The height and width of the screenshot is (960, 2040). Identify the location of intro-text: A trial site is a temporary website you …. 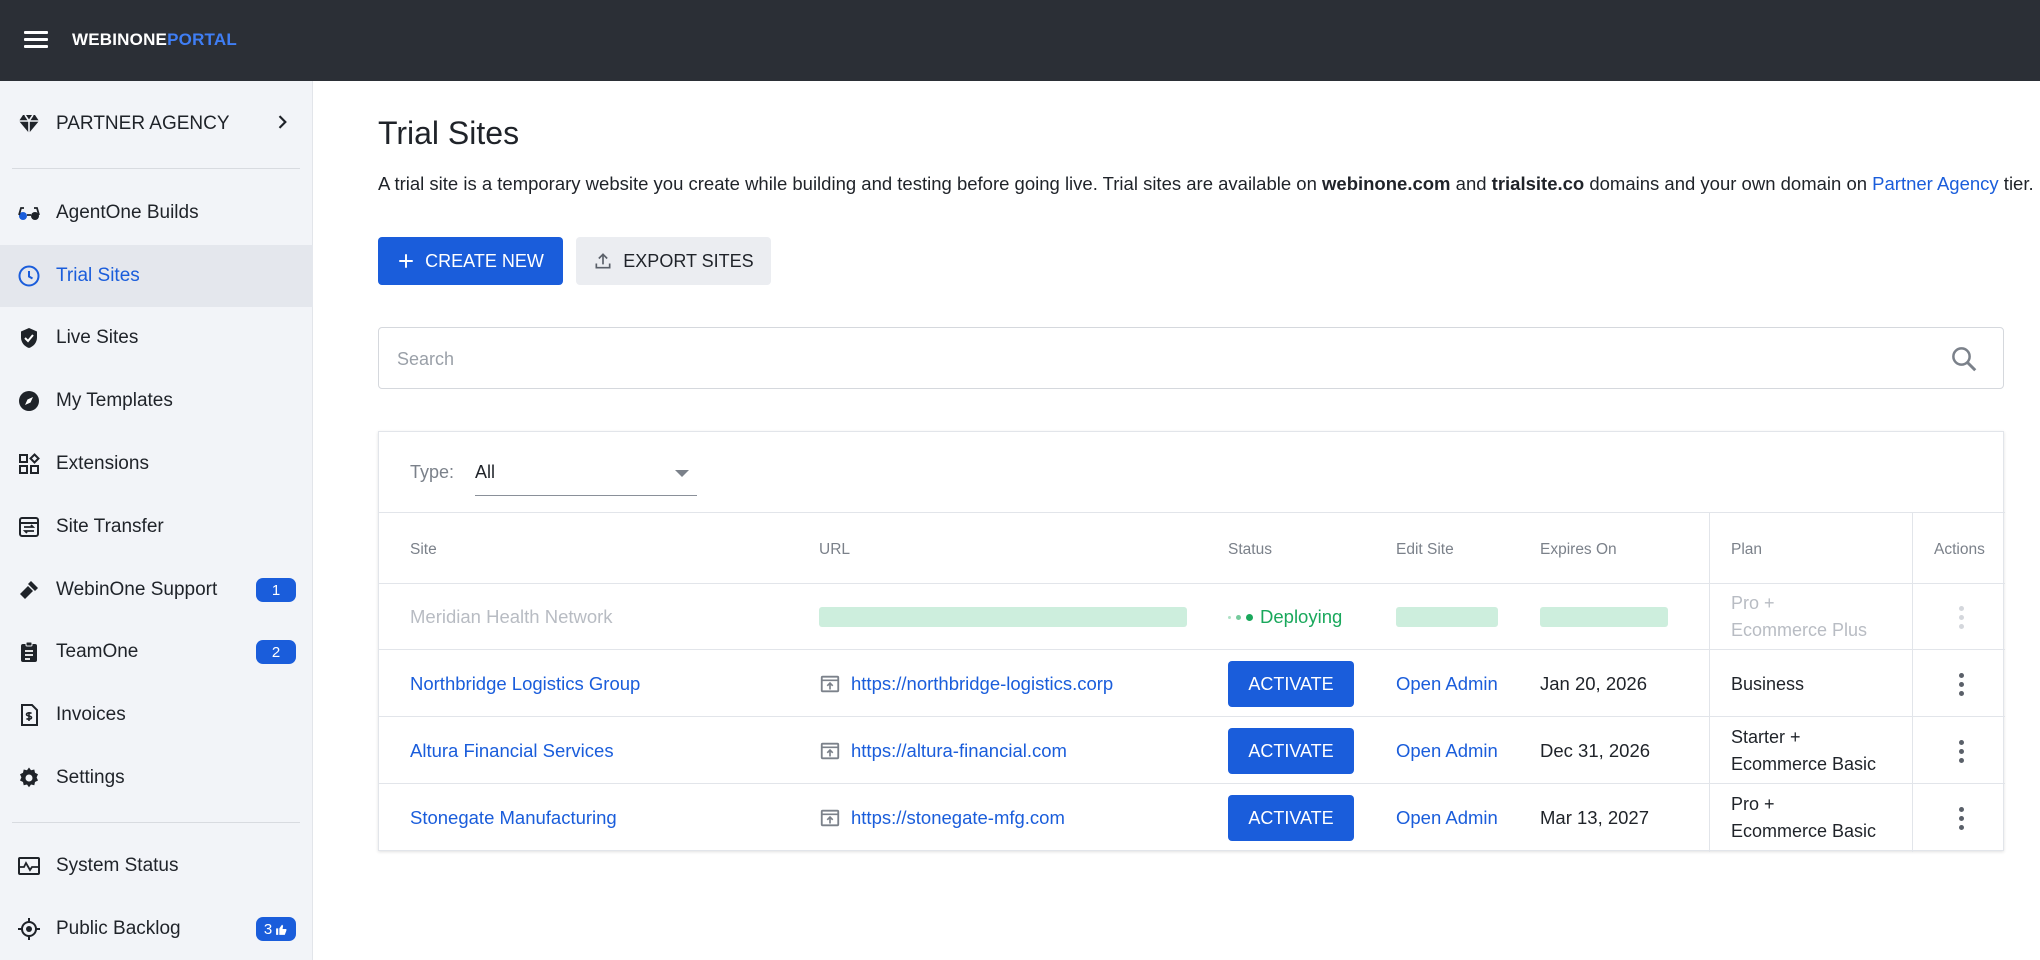
(850, 183).